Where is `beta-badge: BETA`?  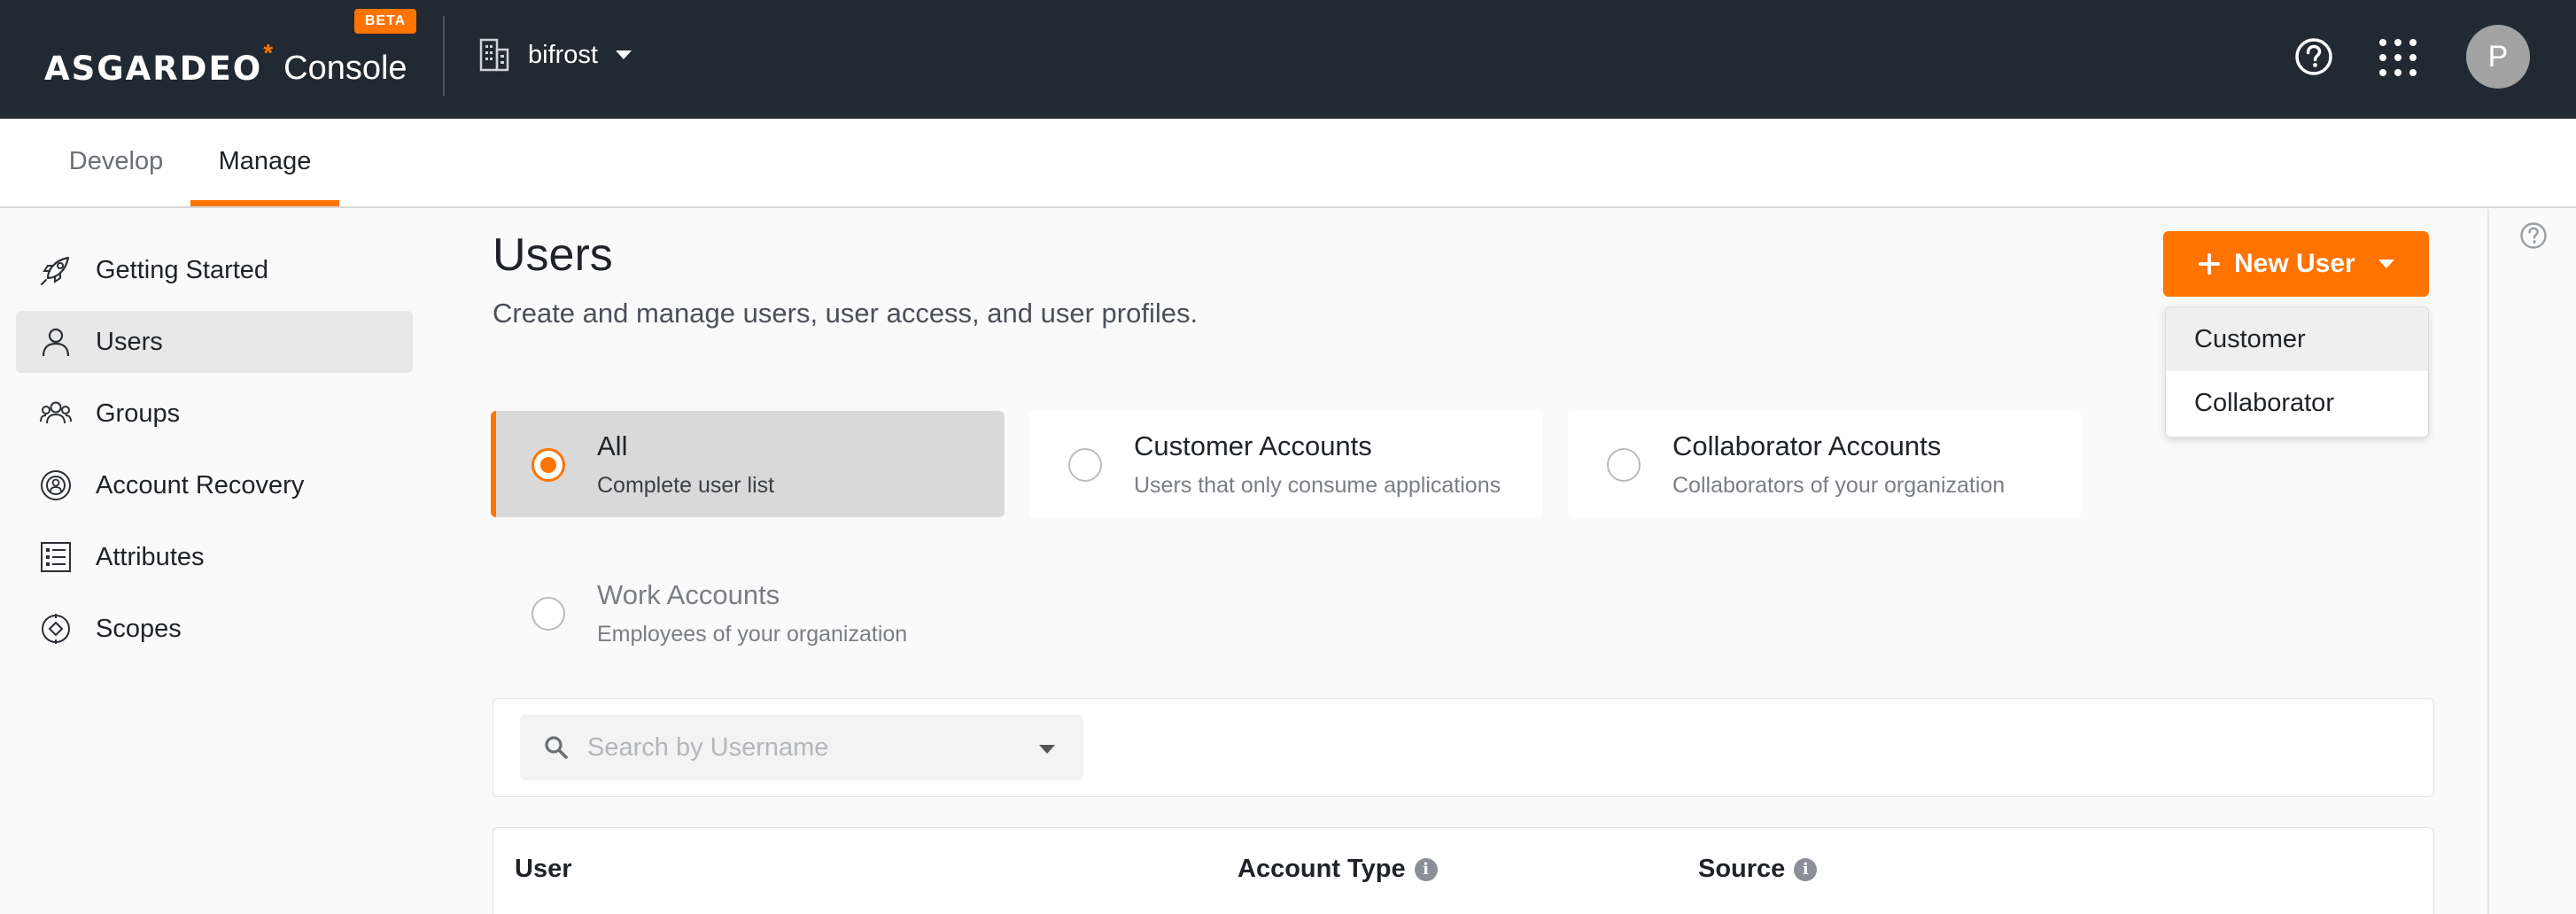 beta-badge: BETA is located at coordinates (385, 21).